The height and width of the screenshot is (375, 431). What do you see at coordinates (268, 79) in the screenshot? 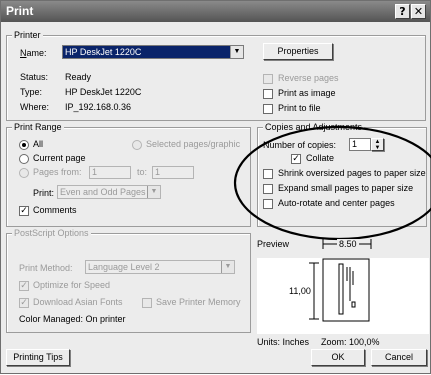
I see `reverse-pages-checkbox` at bounding box center [268, 79].